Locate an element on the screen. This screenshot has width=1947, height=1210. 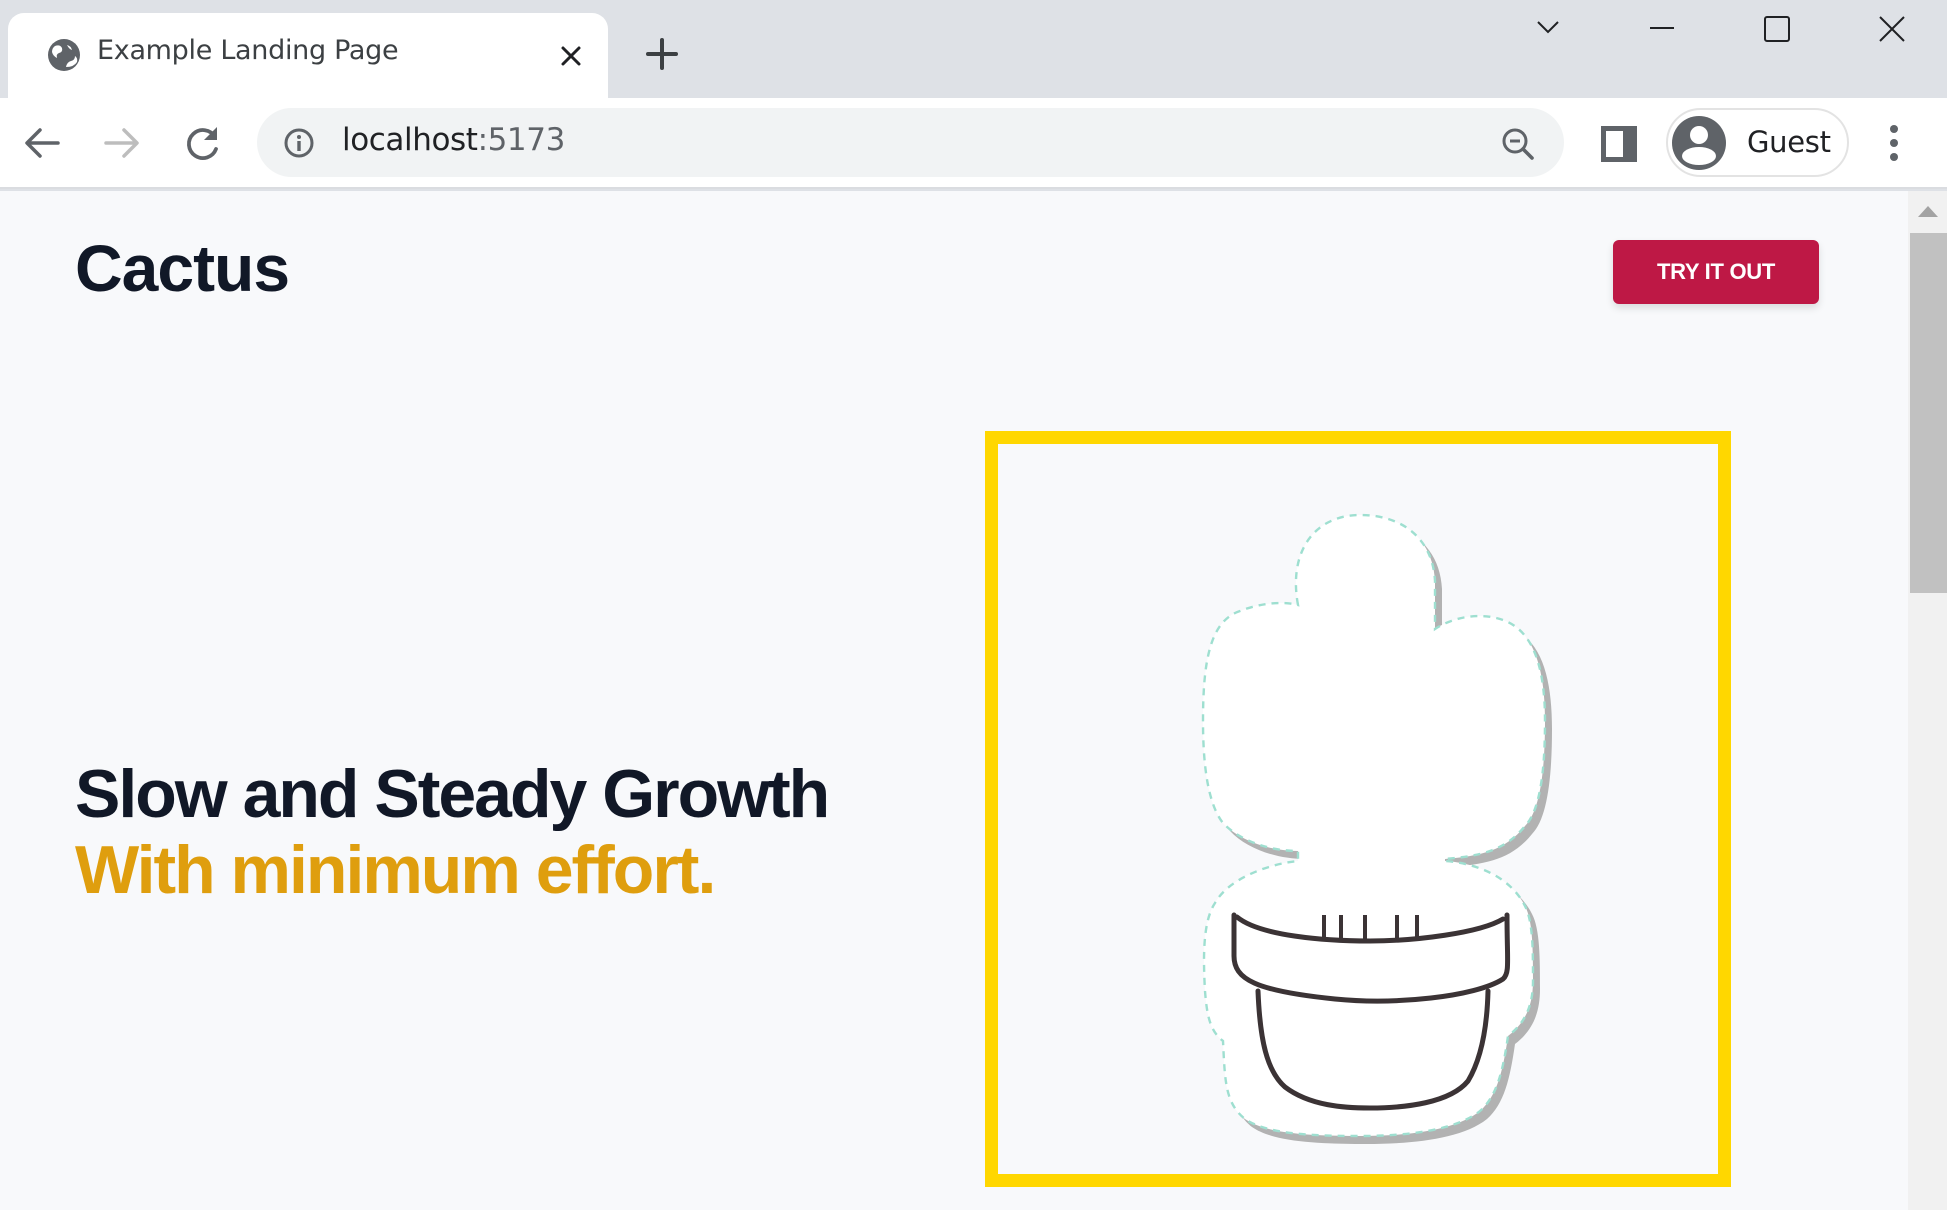
cactus-illustration is located at coordinates (1376, 828).